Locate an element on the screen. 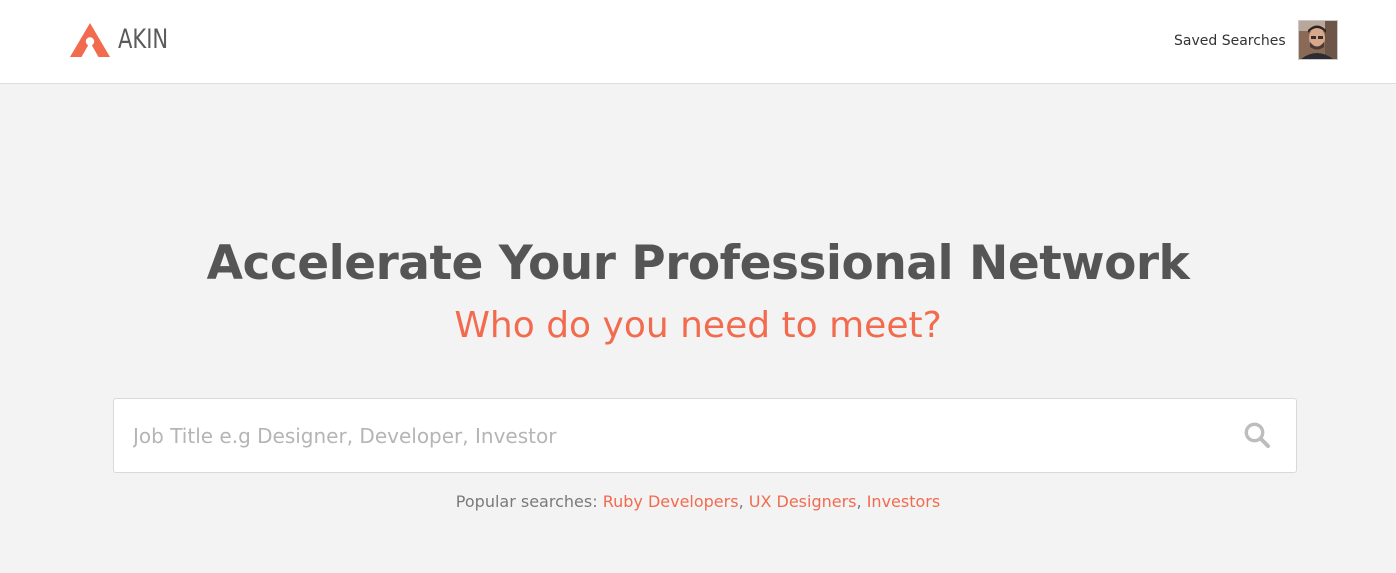 The height and width of the screenshot is (573, 1396). saved-searches-link: Saved Searches is located at coordinates (1230, 41).